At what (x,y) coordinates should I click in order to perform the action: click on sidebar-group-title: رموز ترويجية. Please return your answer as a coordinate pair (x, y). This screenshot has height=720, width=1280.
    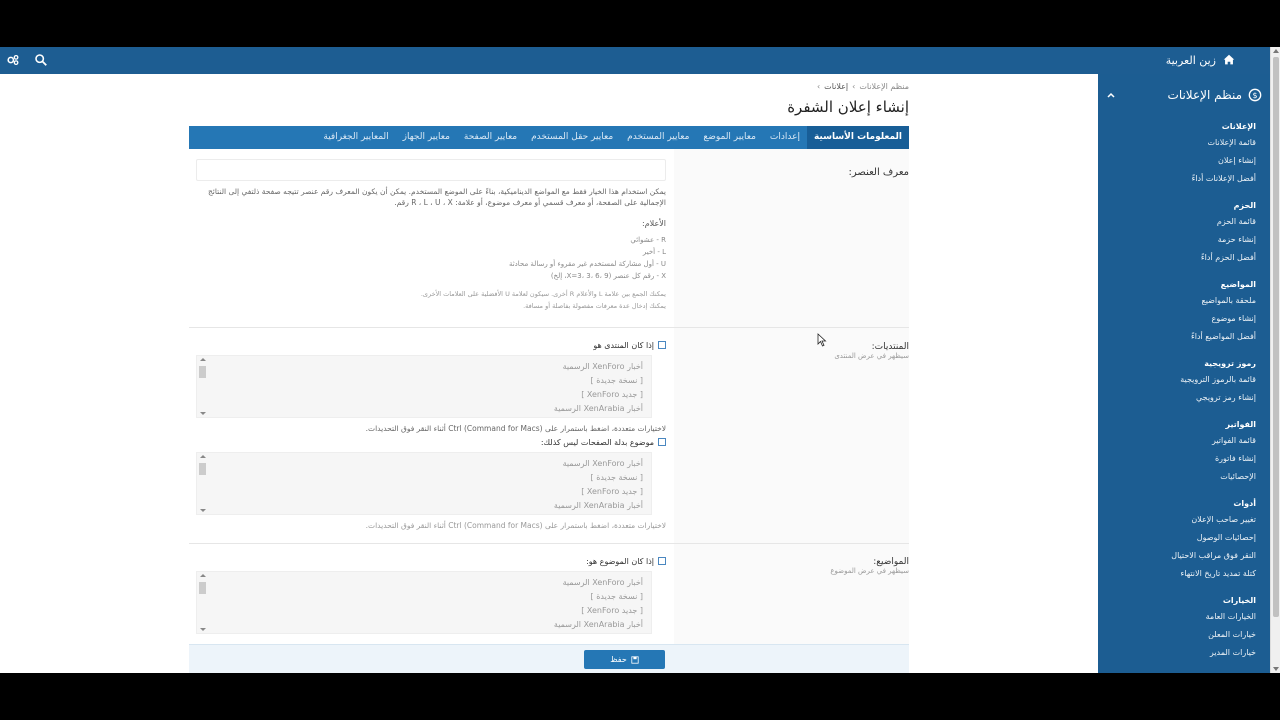
    Looking at the image, I should click on (1230, 363).